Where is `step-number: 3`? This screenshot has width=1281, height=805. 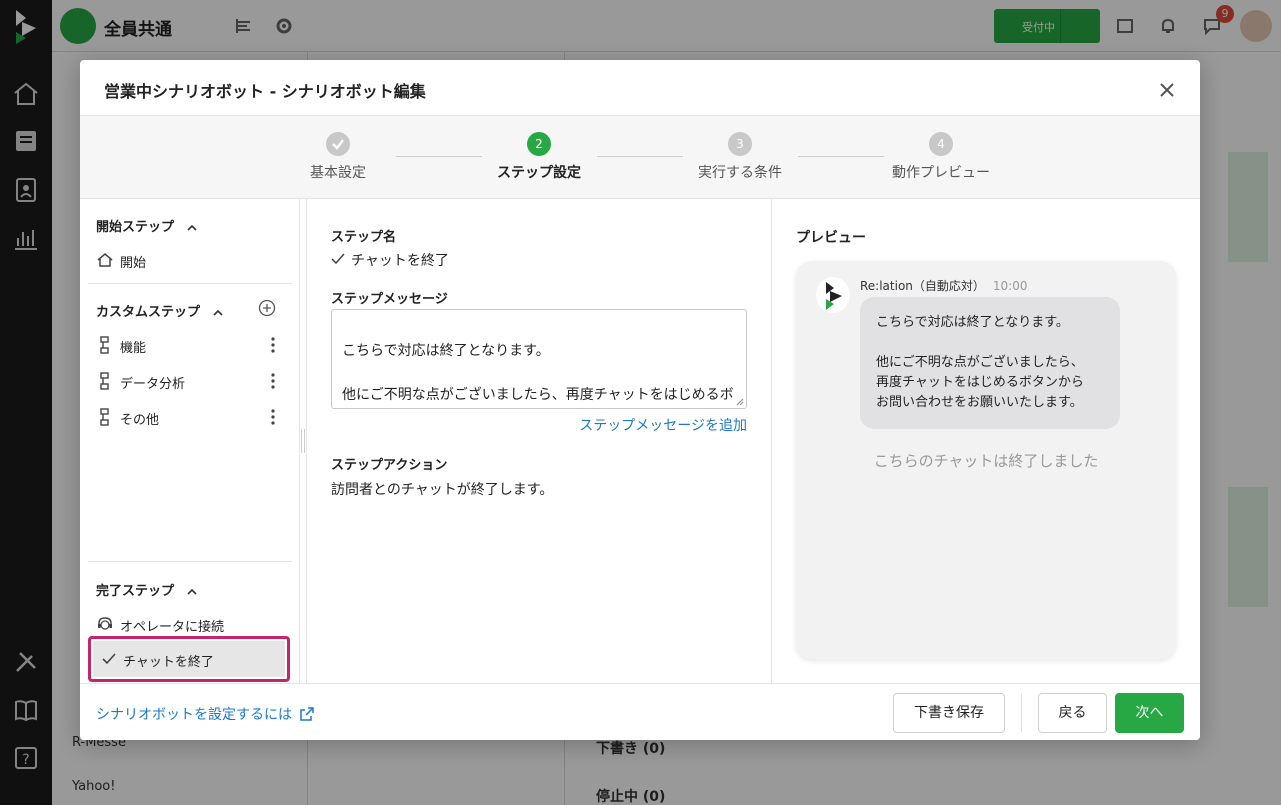 step-number: 3 is located at coordinates (740, 144).